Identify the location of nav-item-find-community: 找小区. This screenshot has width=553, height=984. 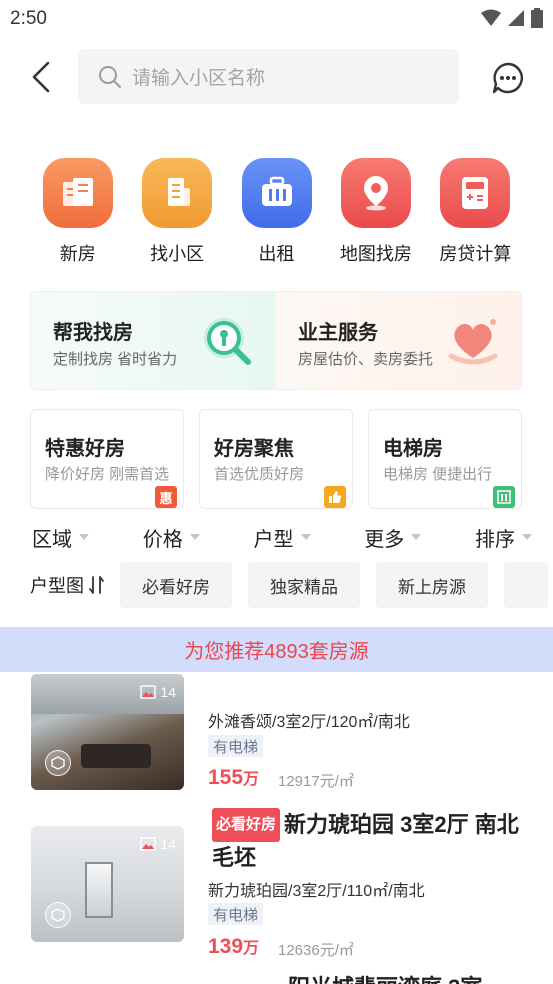
(176, 212).